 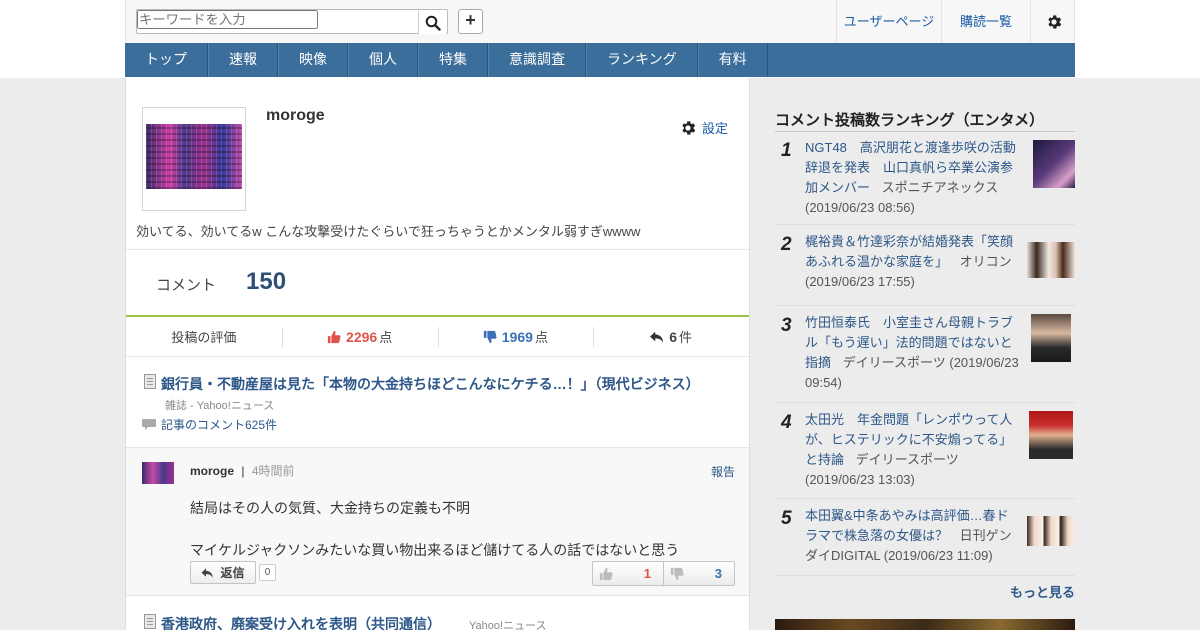 What do you see at coordinates (541, 337) in the screenshot?
I see `dislikes-unit: 点` at bounding box center [541, 337].